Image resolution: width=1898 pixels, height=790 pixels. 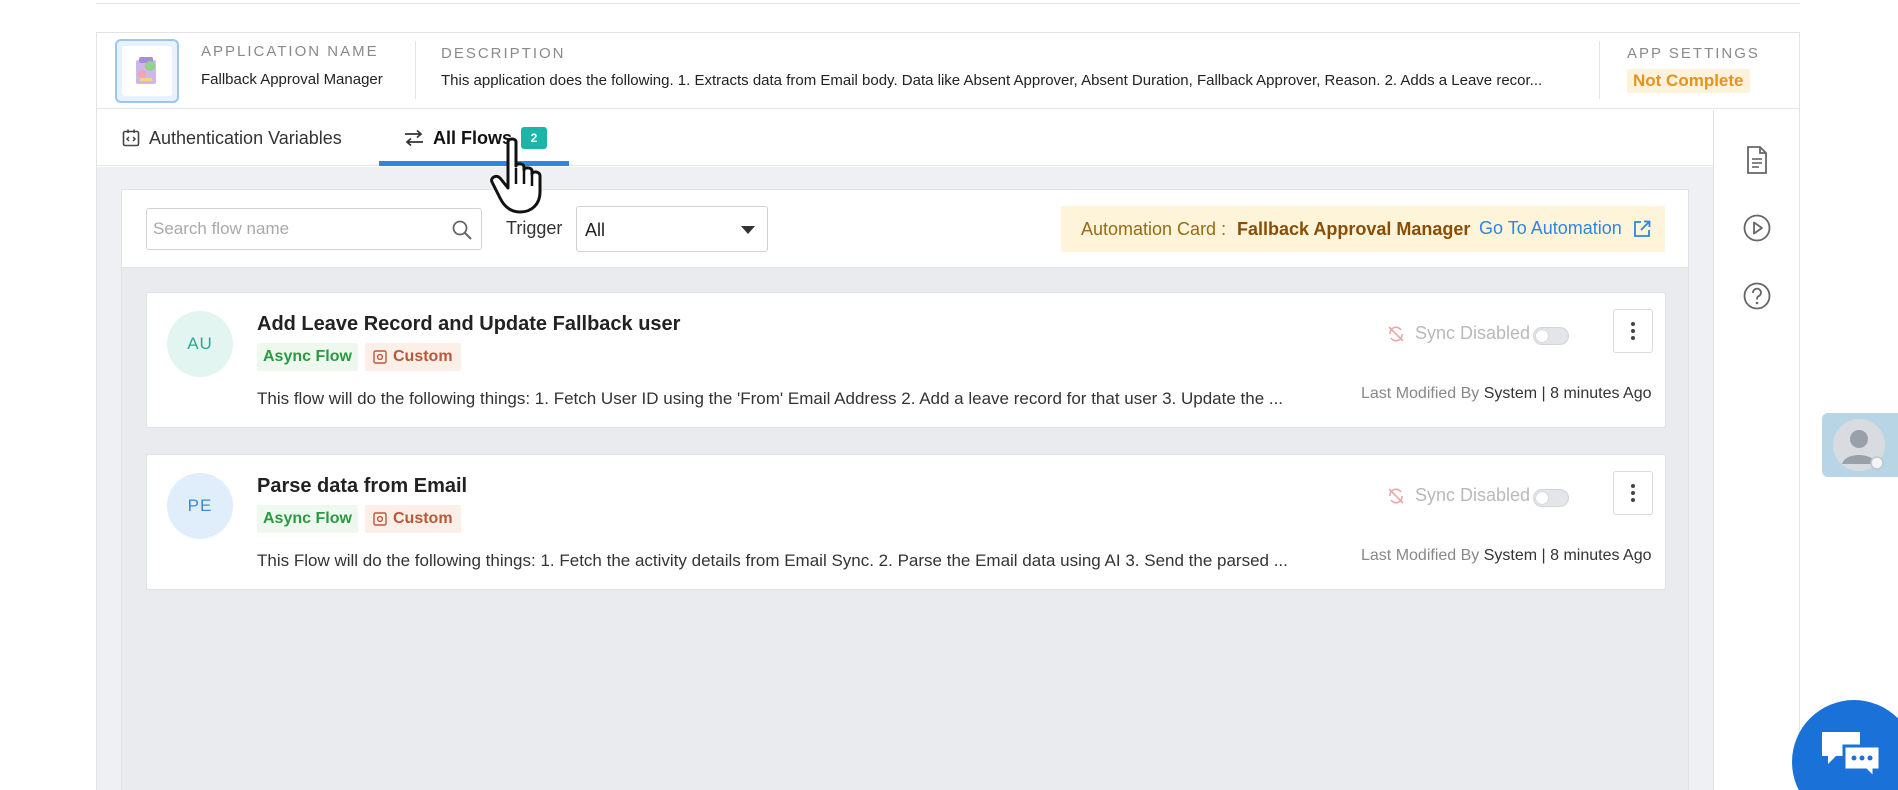 What do you see at coordinates (672, 229) in the screenshot?
I see `trigger-select: All` at bounding box center [672, 229].